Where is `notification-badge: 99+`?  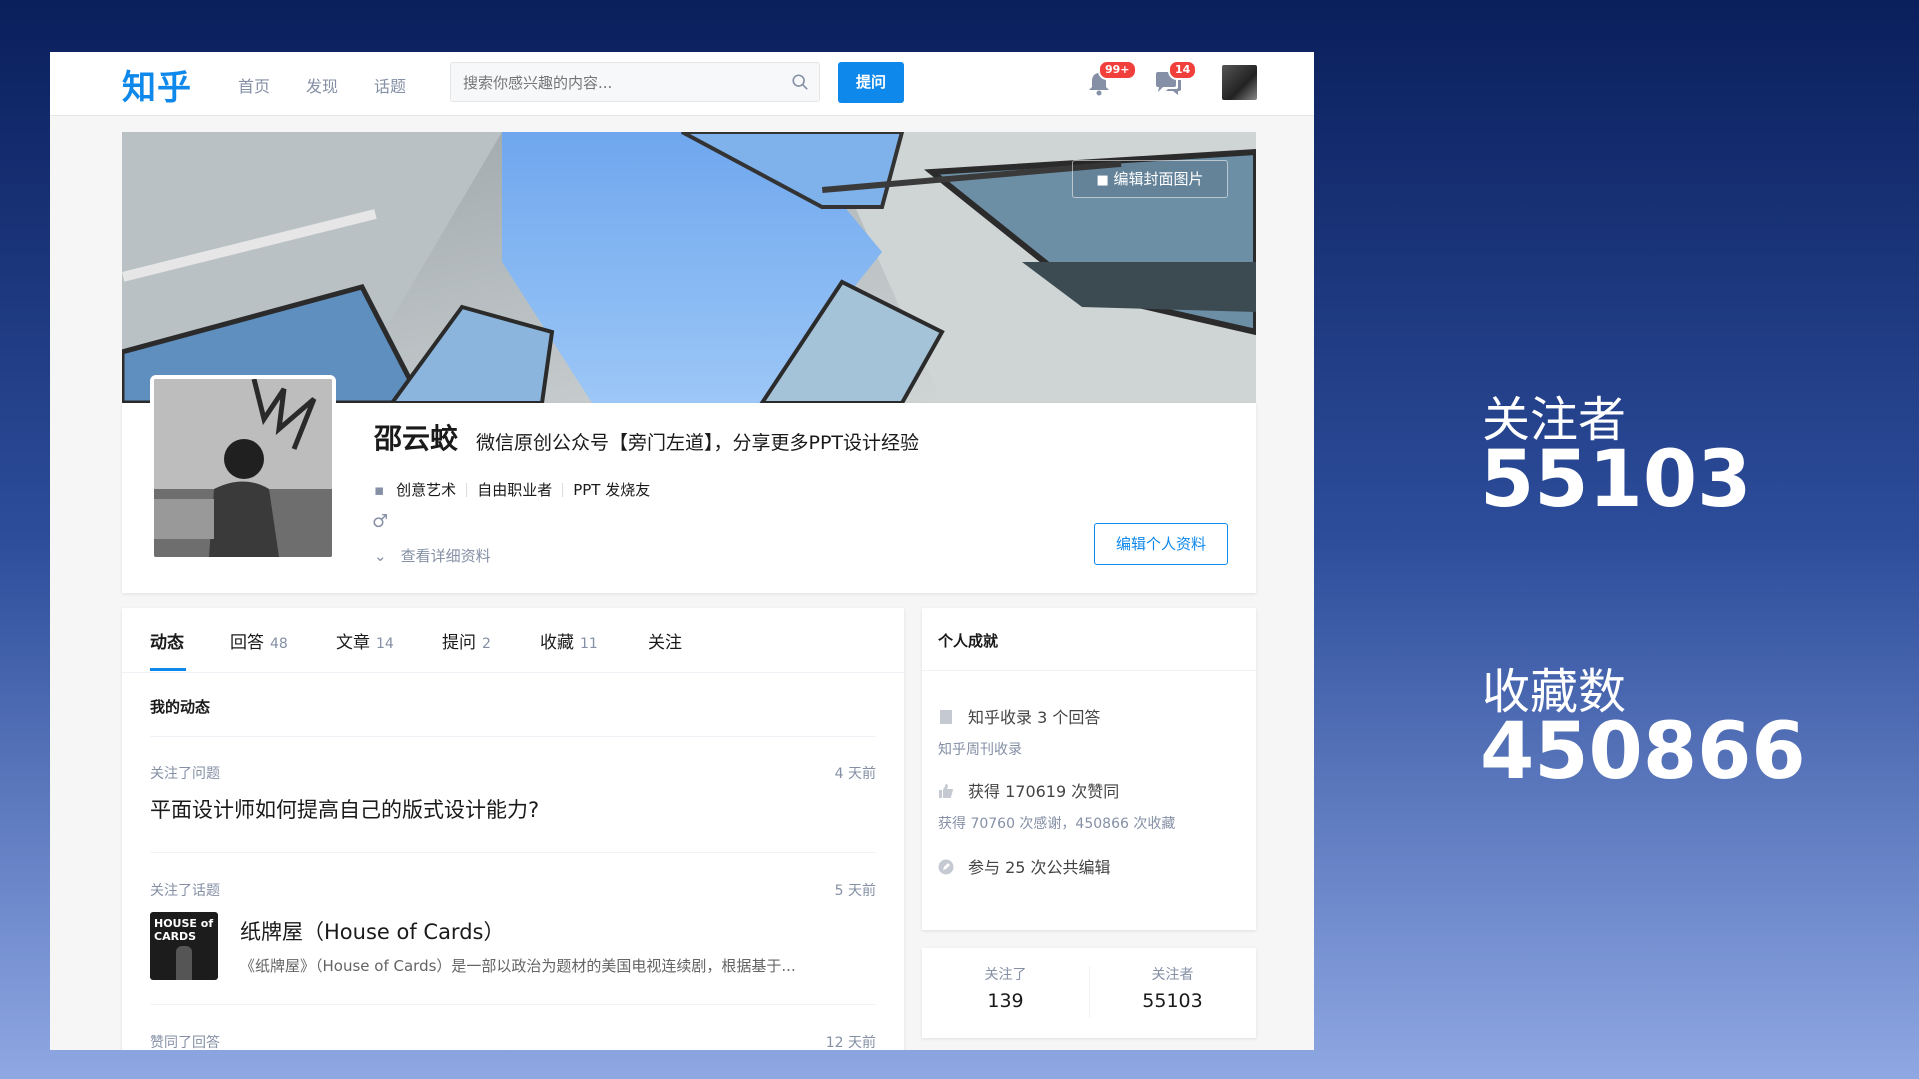
notification-badge: 99+ is located at coordinates (1117, 70).